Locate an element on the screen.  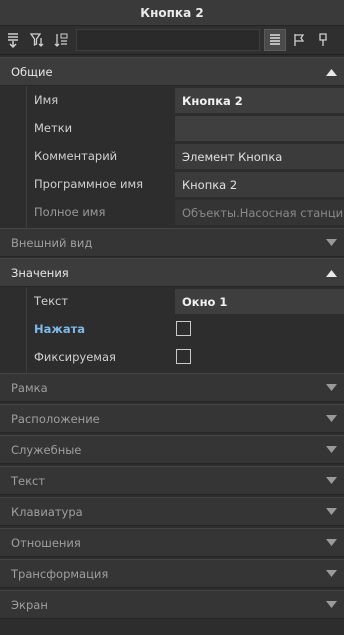
property-row-full-name: Полное имя Объекты.Насосная станция.К is located at coordinates (172, 212).